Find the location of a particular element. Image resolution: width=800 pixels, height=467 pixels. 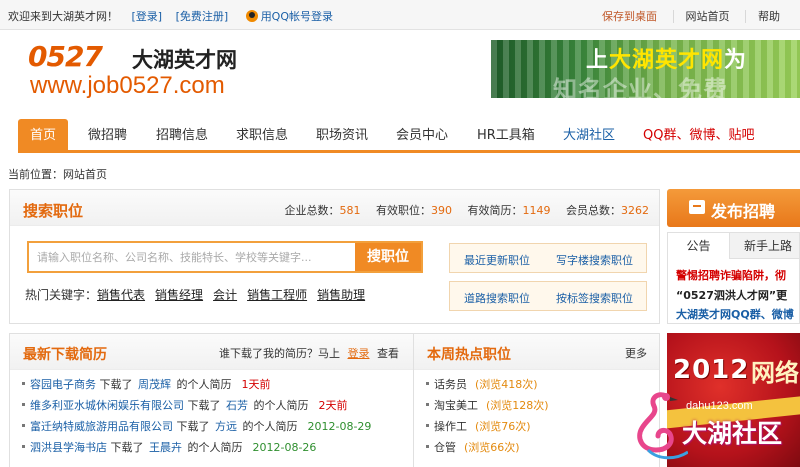

qq-login-link: 用QQ帐号登录 is located at coordinates (289, 16).